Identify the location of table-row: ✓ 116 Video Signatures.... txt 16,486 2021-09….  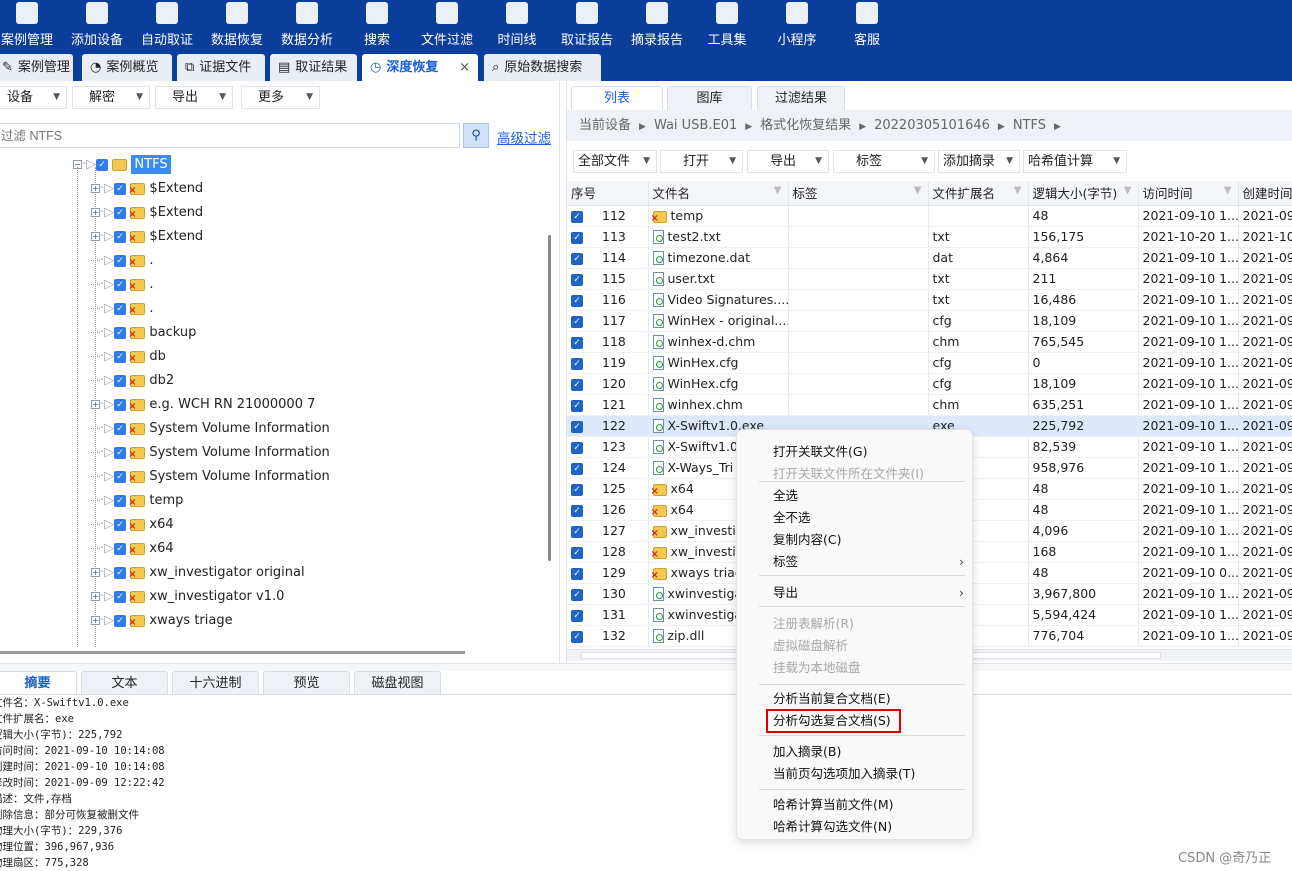
(929, 300).